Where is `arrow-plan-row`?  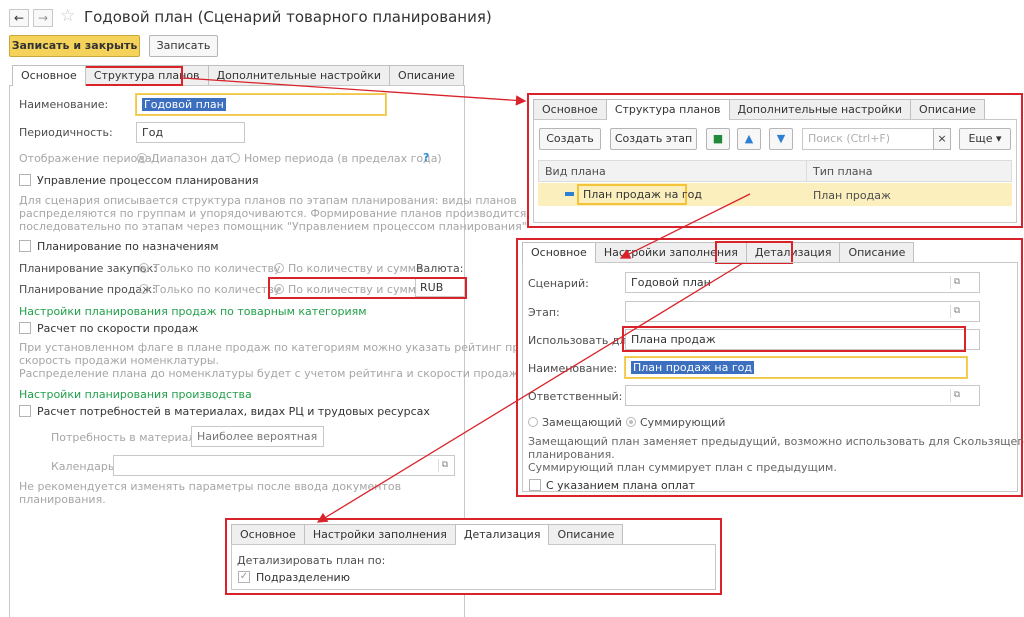
arrow-plan-row is located at coordinates (685, 226).